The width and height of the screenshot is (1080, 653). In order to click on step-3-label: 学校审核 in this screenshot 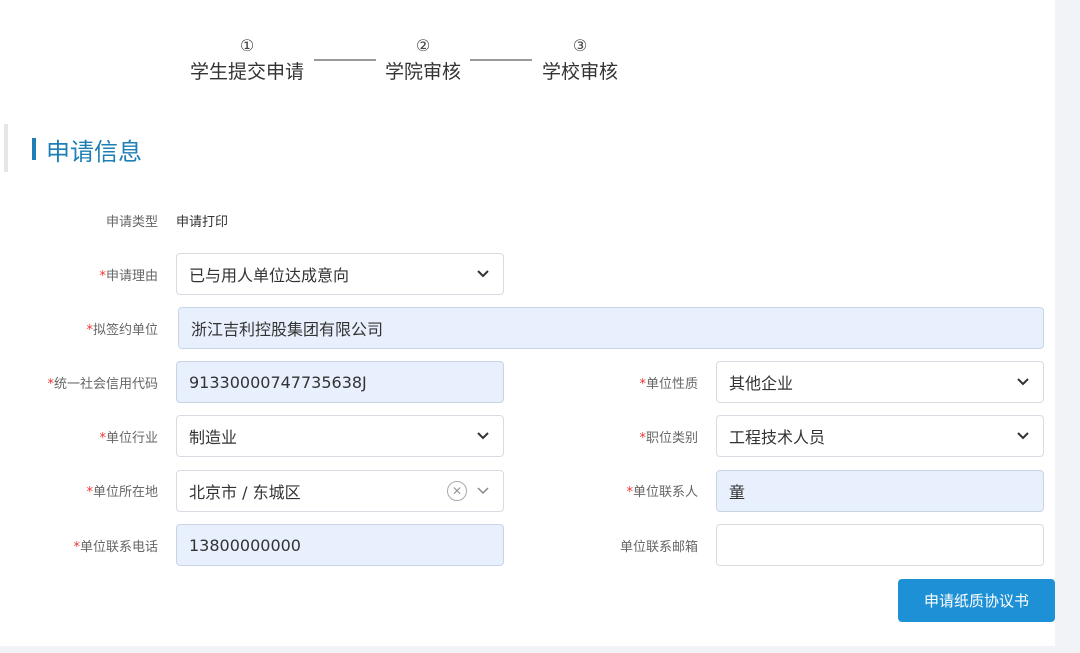, I will do `click(579, 72)`.